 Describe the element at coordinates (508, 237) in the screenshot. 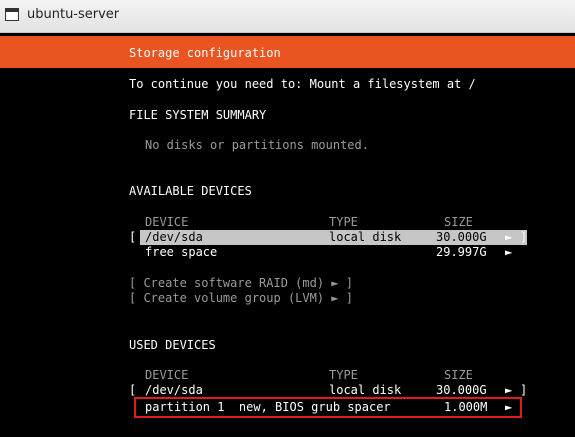

I see `available-row-sda-arrow-icon: ►` at that location.